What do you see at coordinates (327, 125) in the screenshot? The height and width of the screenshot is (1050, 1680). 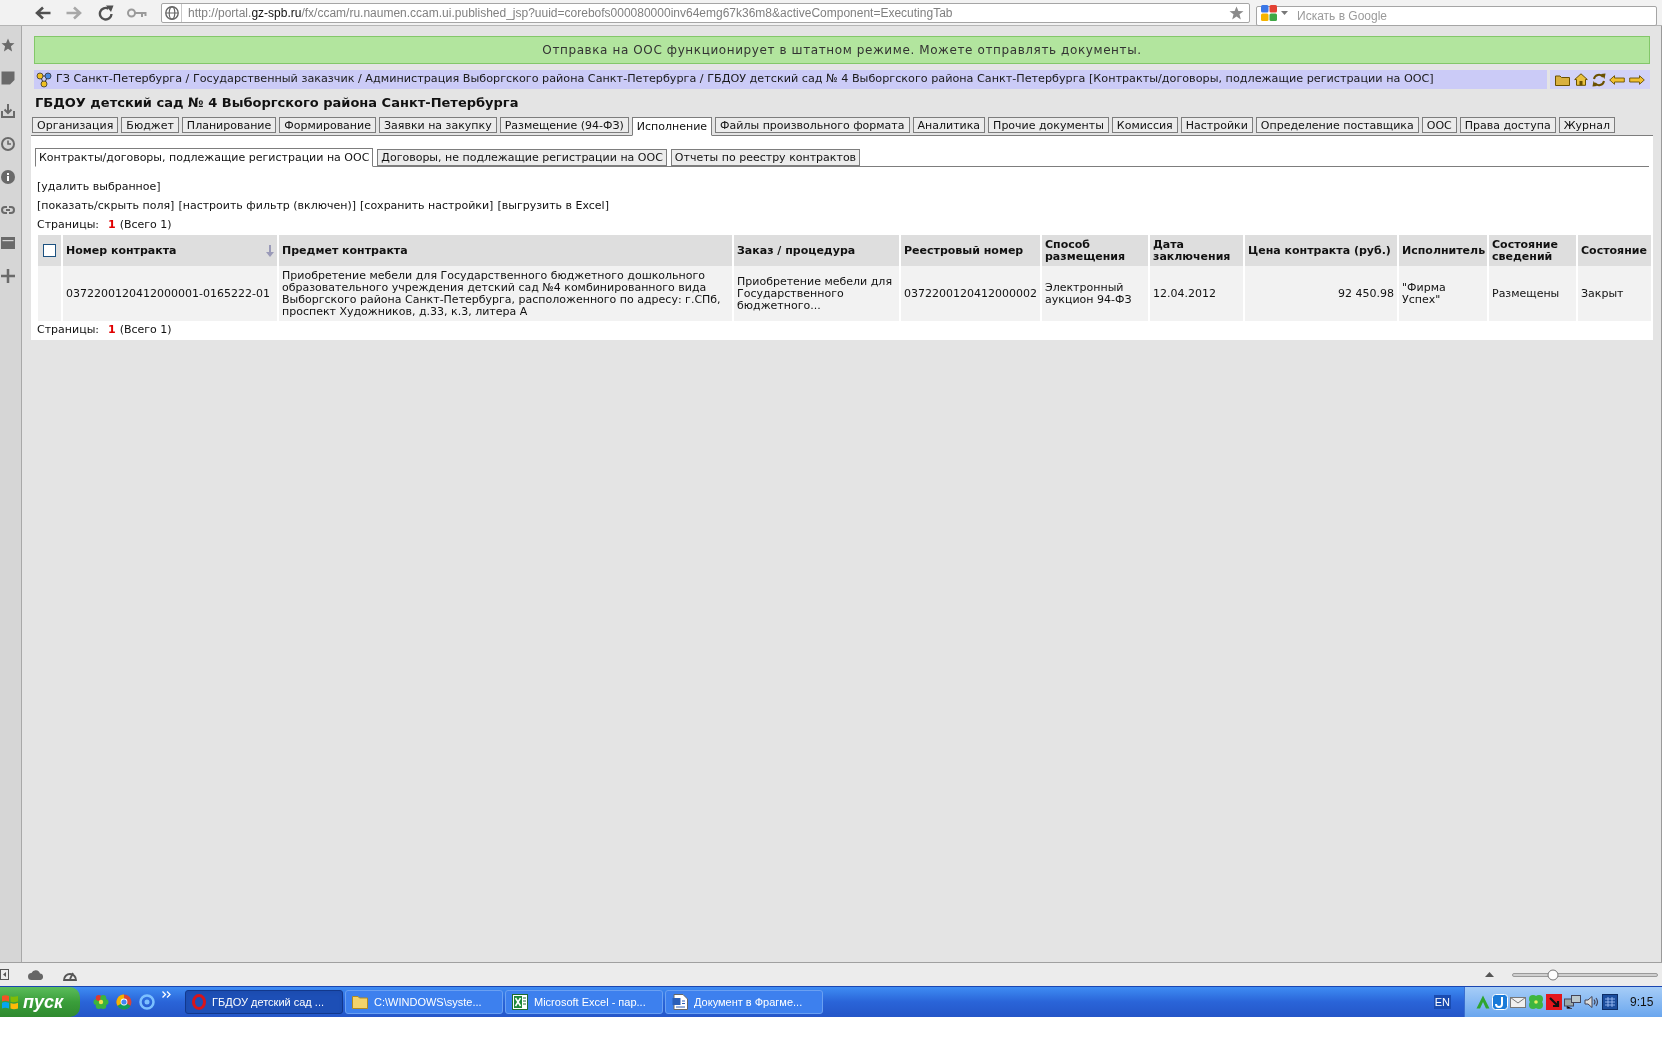 I see `tab: Формирование` at bounding box center [327, 125].